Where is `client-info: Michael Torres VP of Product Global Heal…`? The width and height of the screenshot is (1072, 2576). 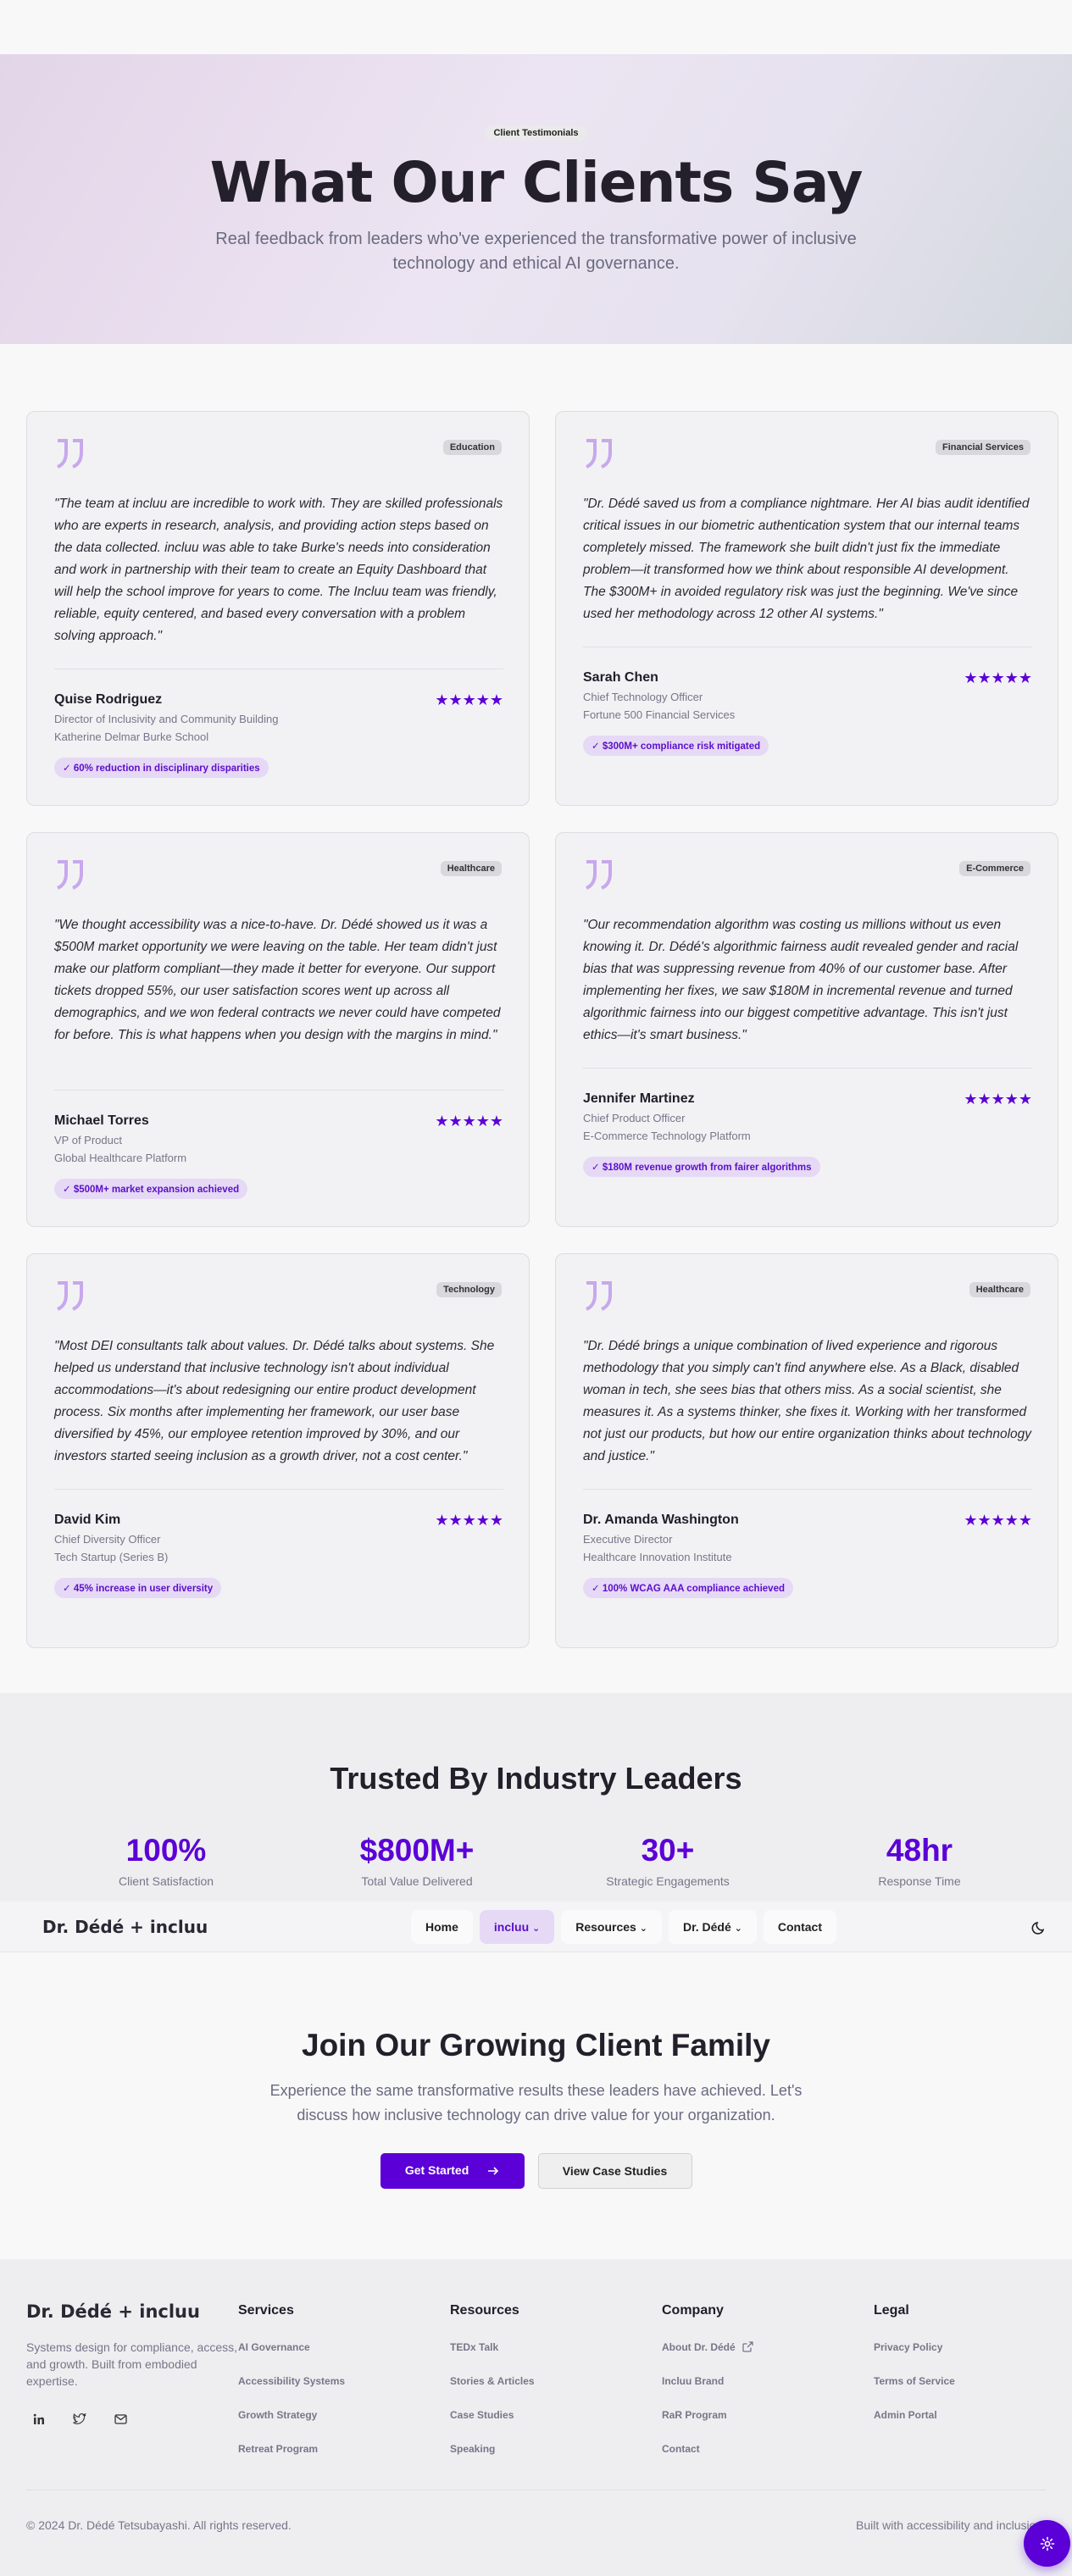 client-info: Michael Torres VP of Product Global Heal… is located at coordinates (278, 1155).